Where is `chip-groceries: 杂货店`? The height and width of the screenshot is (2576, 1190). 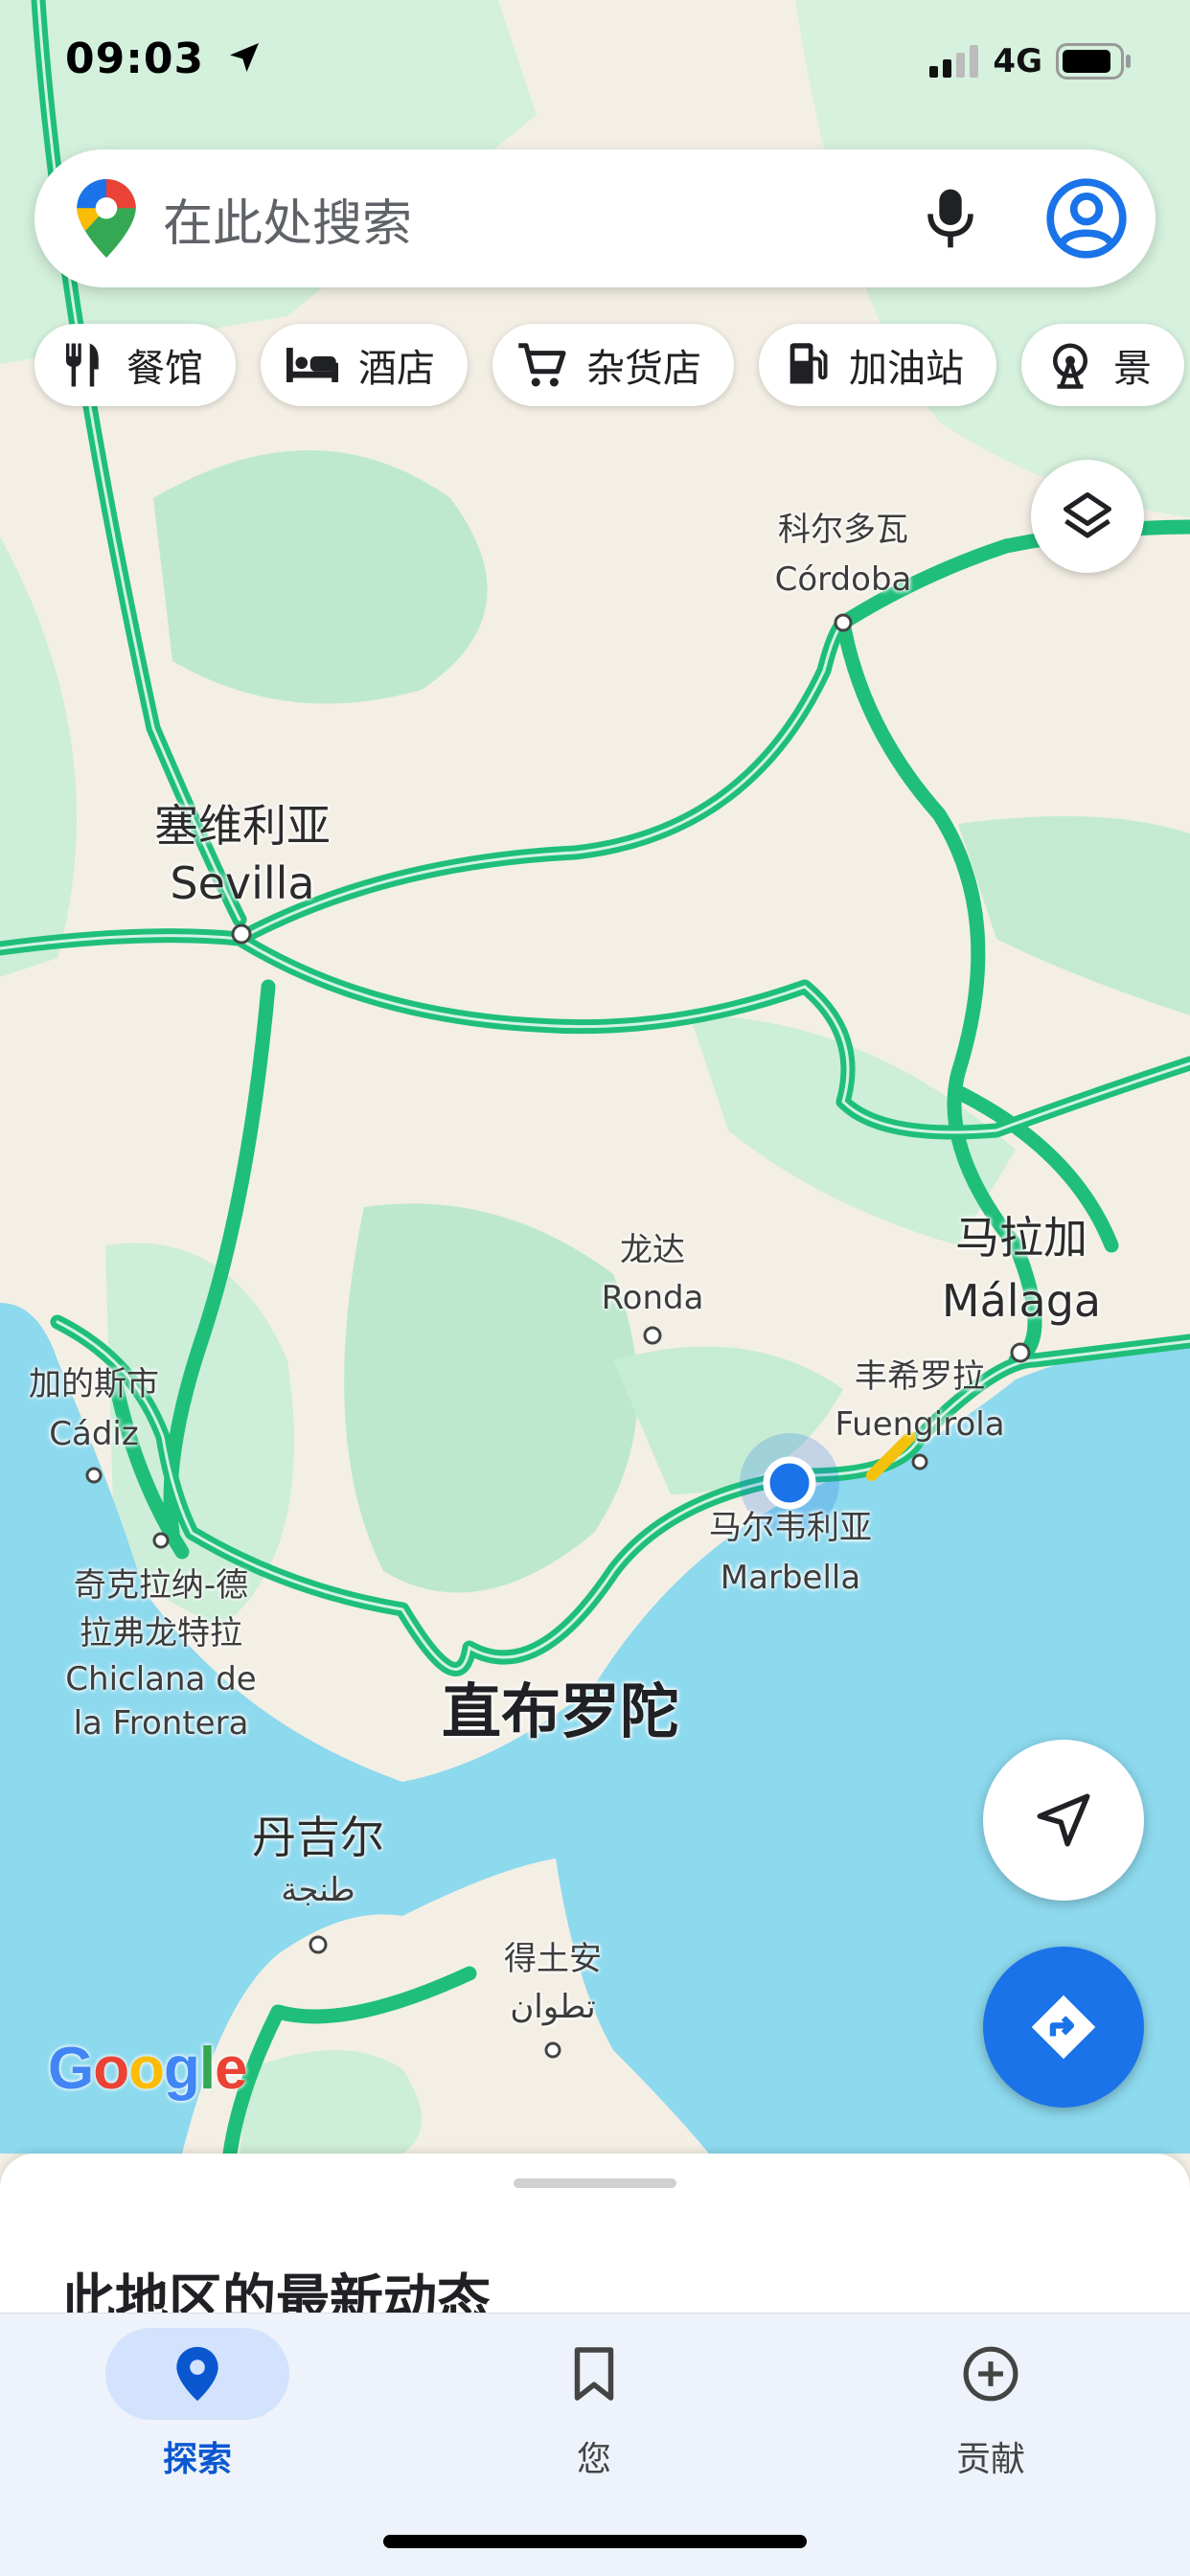
chip-groceries: 杂货店 is located at coordinates (613, 365).